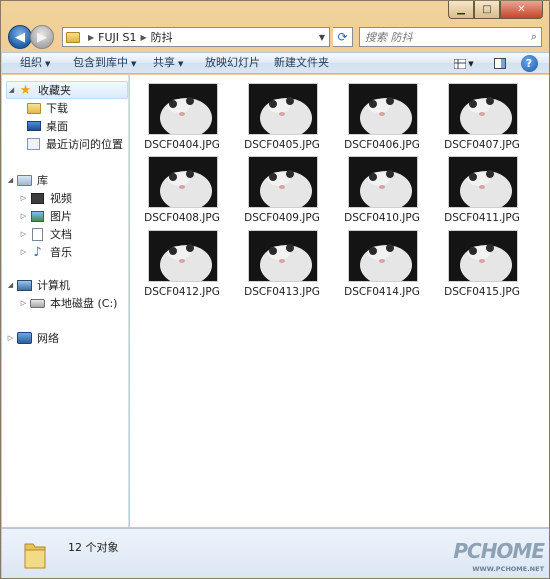 The height and width of the screenshot is (579, 550). Describe the element at coordinates (460, 63) in the screenshot. I see `view-grid-icon` at that location.